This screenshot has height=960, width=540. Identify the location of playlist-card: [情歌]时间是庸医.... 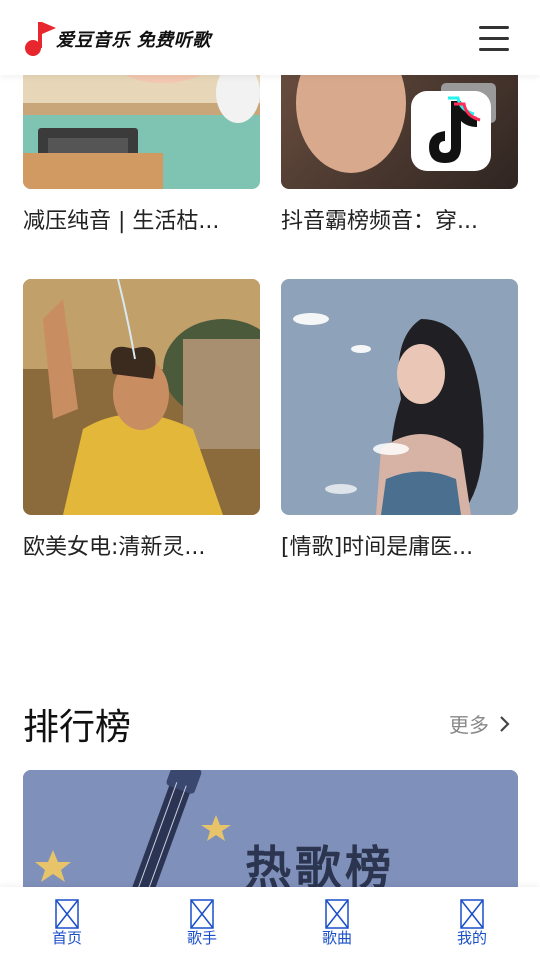
(399, 420).